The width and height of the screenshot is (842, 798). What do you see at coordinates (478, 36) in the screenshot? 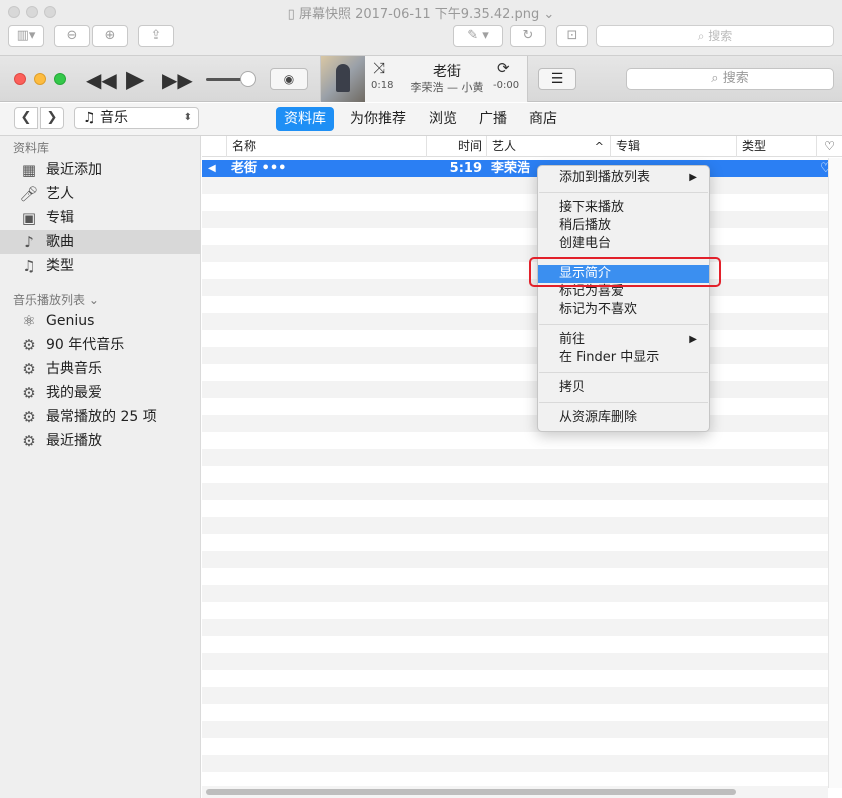
I see `markup-button: ✎ ▾` at bounding box center [478, 36].